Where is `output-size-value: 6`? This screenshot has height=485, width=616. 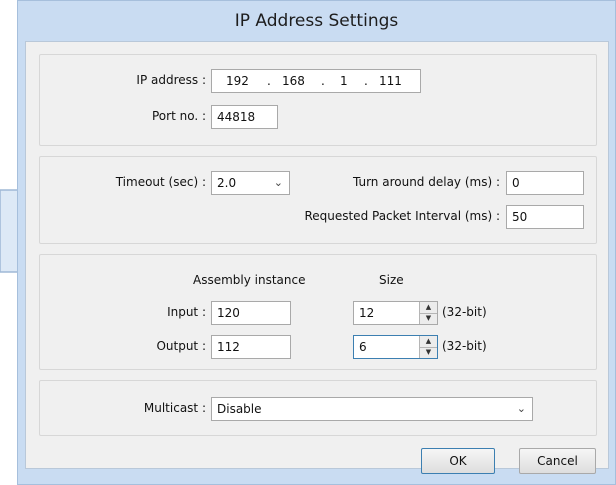
output-size-value: 6 is located at coordinates (363, 347).